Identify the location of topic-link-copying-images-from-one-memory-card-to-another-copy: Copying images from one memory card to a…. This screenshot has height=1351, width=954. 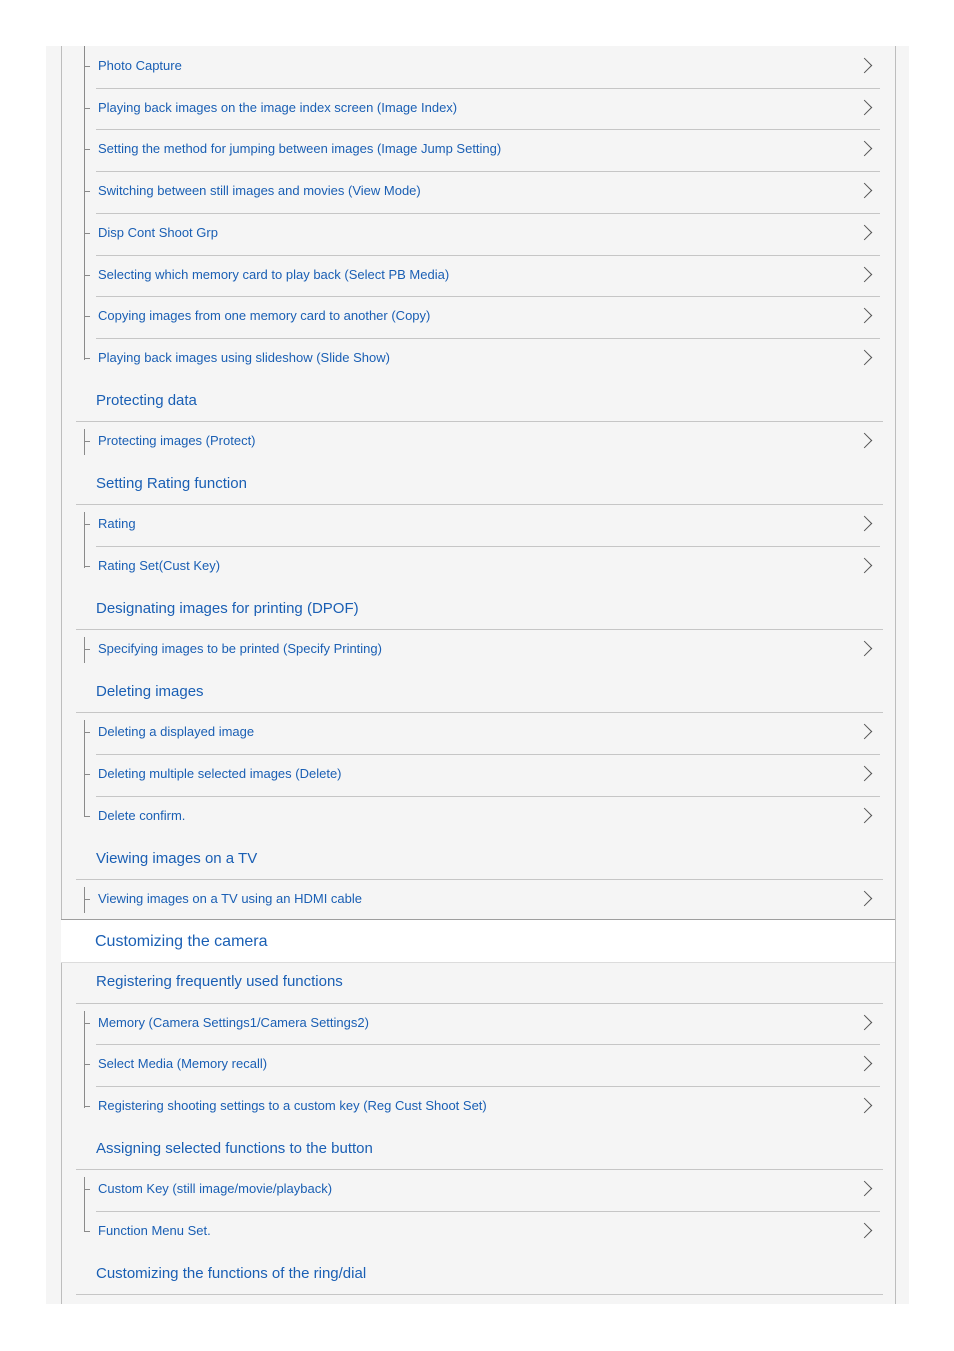
(488, 317).